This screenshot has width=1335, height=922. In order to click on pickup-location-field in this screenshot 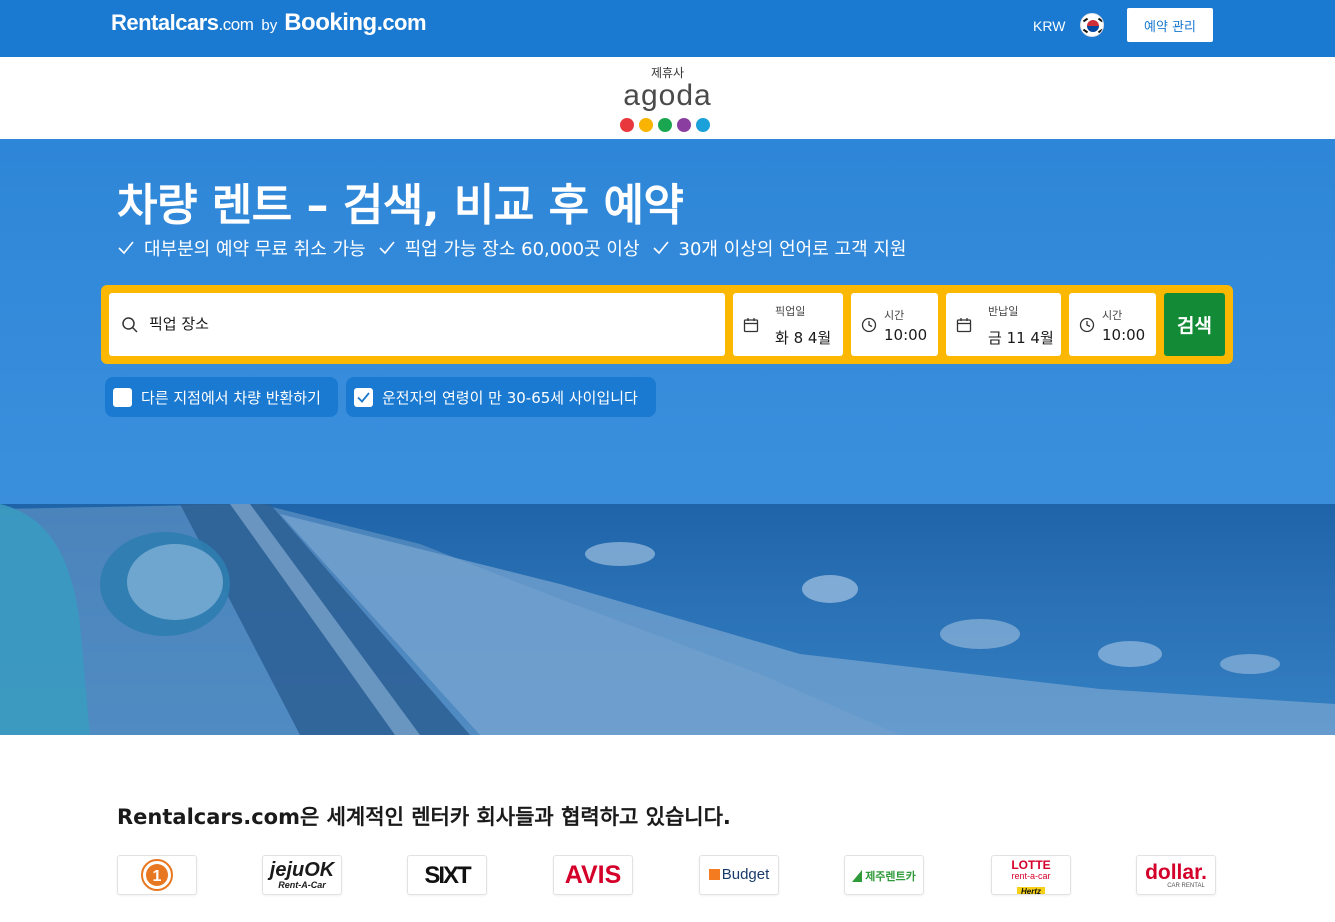, I will do `click(417, 324)`.